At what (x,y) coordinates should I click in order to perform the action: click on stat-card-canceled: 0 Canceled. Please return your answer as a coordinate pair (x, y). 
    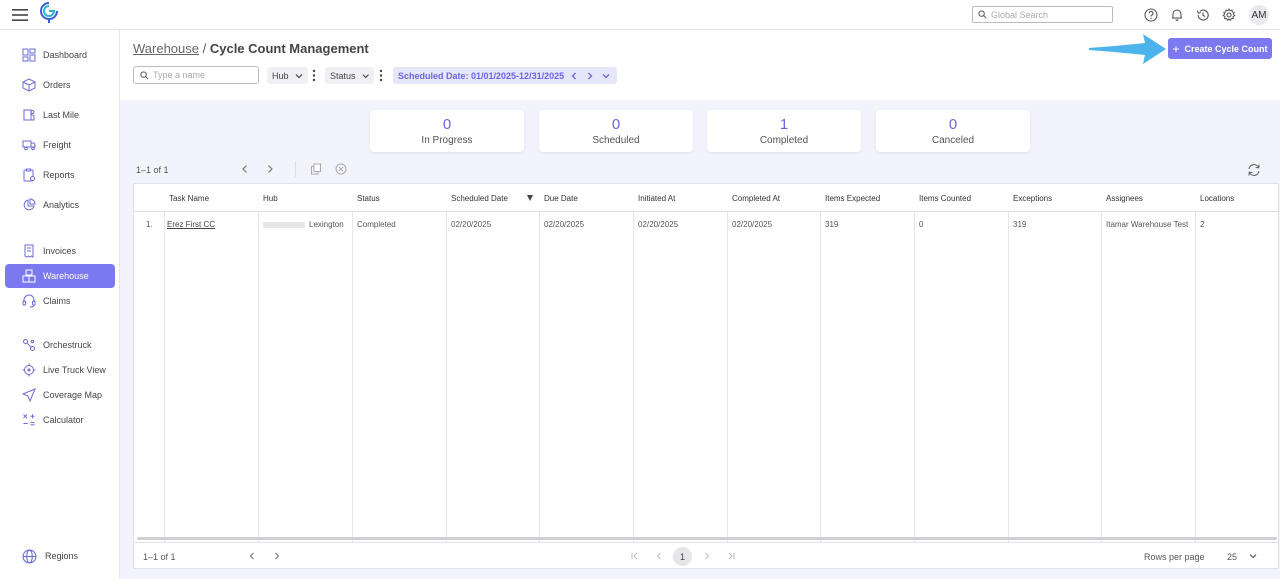
    Looking at the image, I should click on (953, 131).